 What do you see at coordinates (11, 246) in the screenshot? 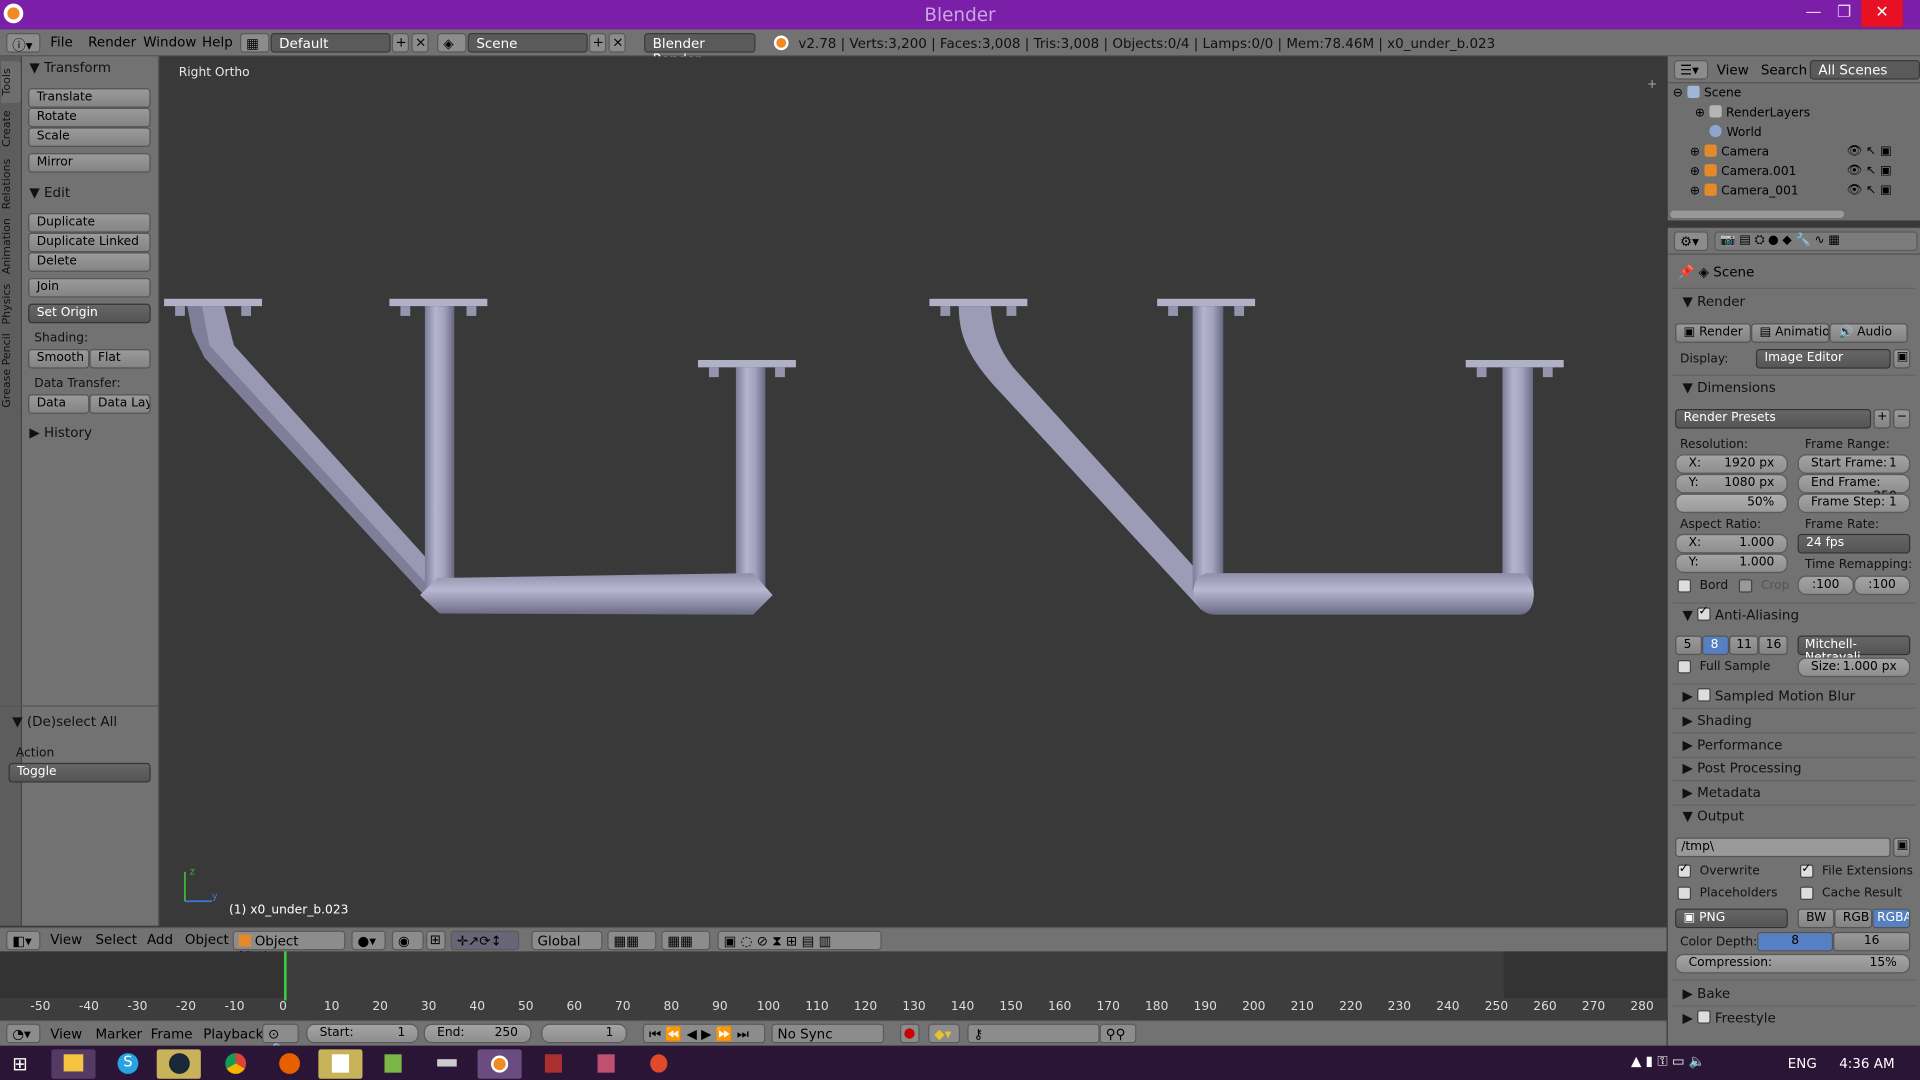
I see `tab-animation: Animation` at bounding box center [11, 246].